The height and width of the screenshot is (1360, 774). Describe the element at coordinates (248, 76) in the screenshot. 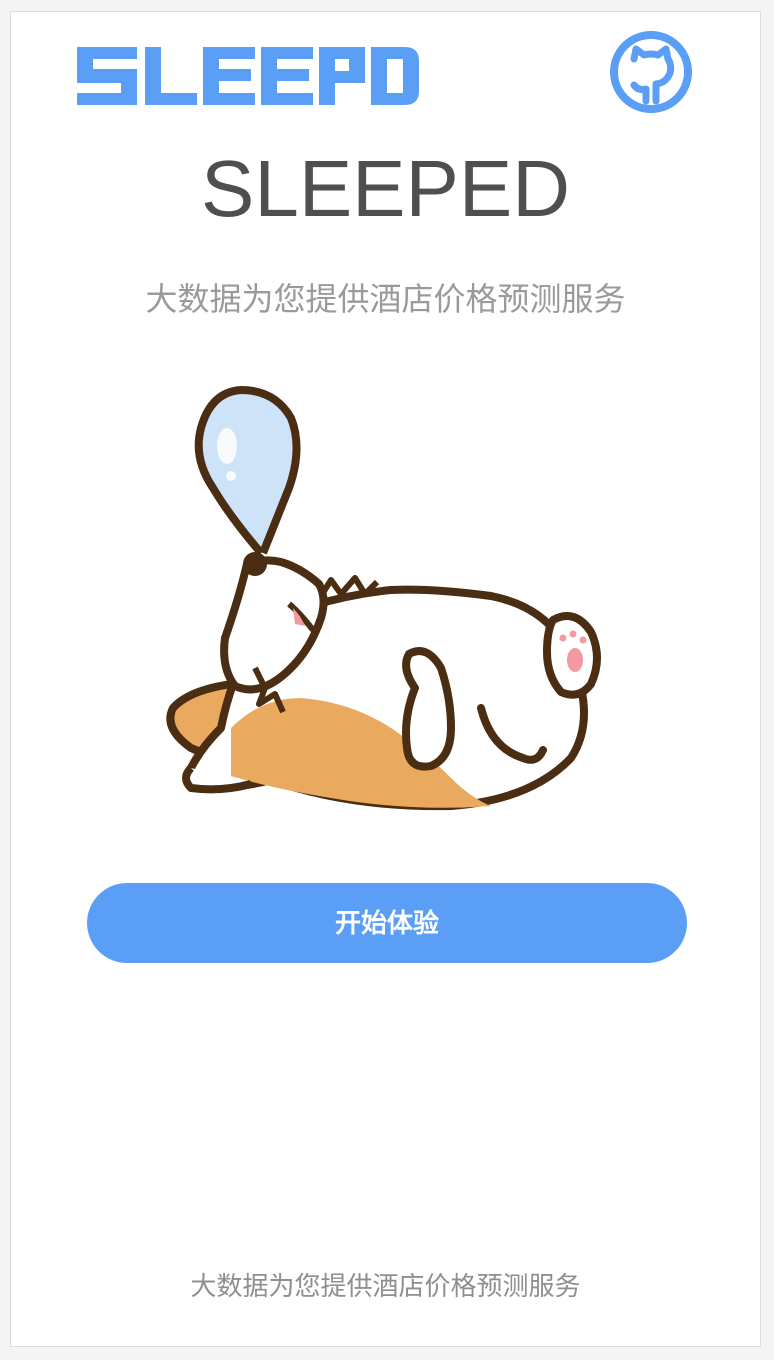

I see `brand-logo` at that location.